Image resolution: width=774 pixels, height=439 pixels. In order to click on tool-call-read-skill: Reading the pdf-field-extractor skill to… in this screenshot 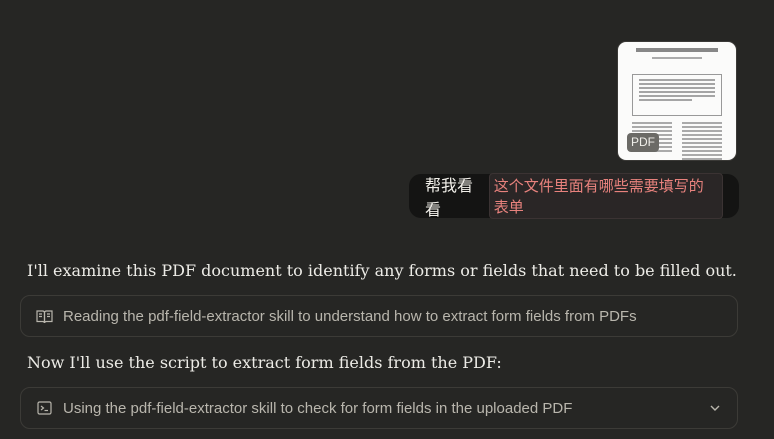, I will do `click(379, 316)`.